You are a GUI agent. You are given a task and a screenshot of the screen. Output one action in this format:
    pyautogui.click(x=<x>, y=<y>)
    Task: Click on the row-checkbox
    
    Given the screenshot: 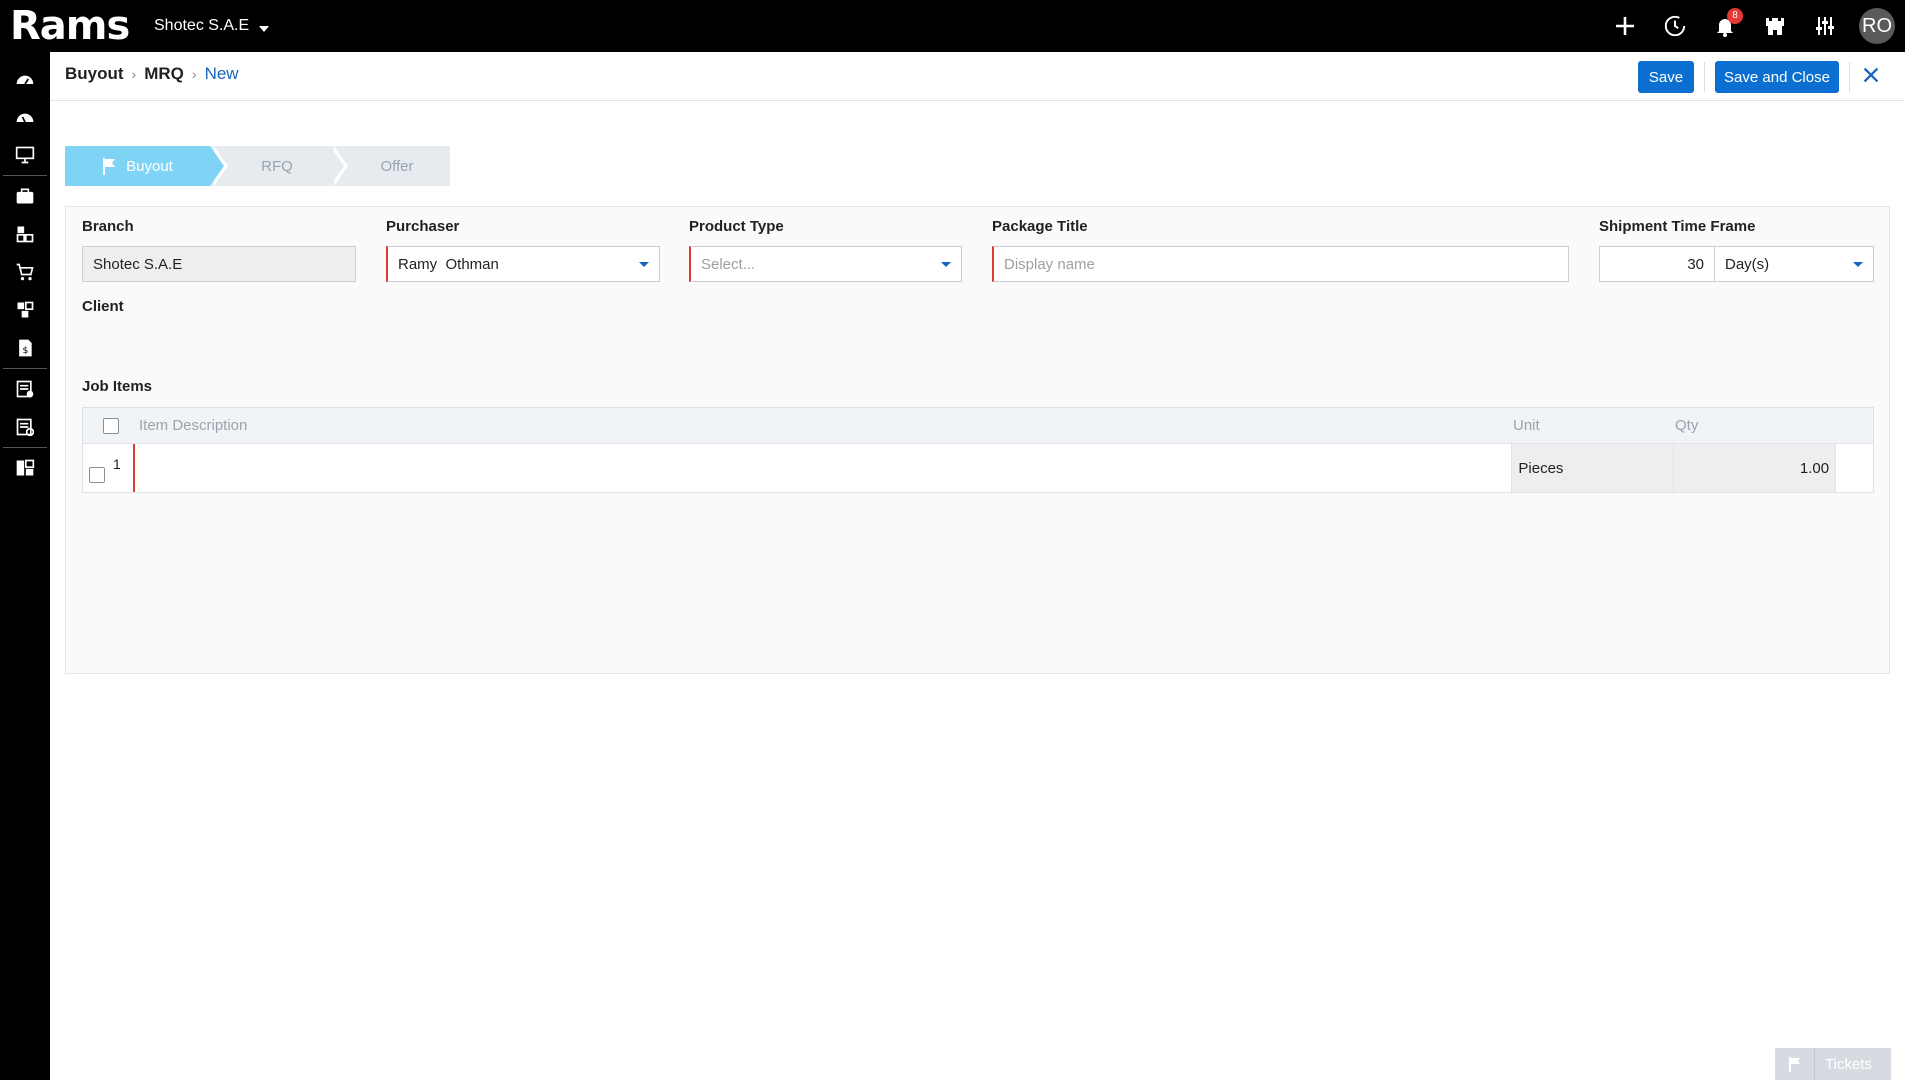 What is the action you would take?
    pyautogui.click(x=97, y=475)
    